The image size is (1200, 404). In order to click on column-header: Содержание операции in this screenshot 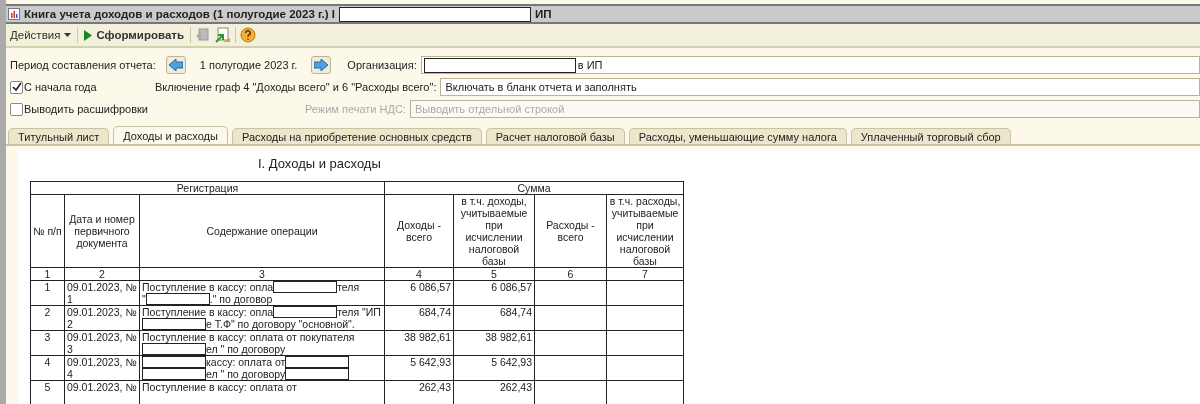, I will do `click(262, 231)`.